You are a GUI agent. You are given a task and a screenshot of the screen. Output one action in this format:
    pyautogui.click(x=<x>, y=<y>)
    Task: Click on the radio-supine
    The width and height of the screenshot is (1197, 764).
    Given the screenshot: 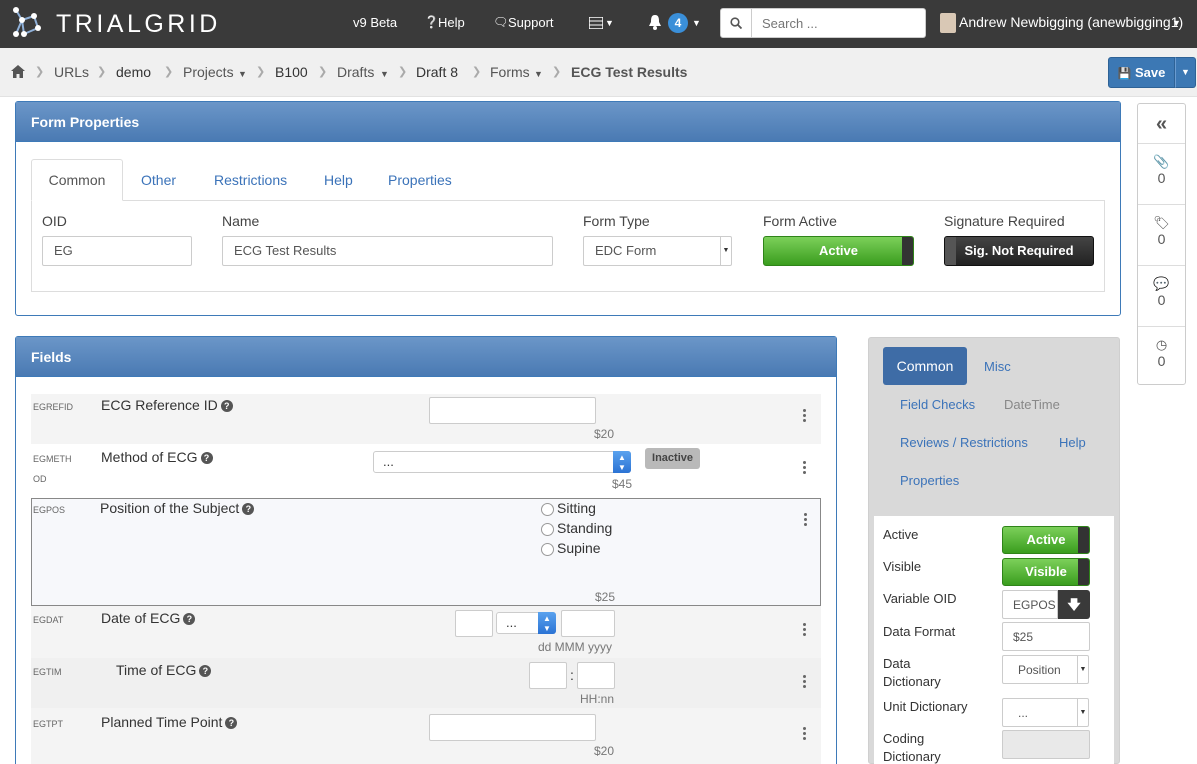 What is the action you would take?
    pyautogui.click(x=547, y=549)
    